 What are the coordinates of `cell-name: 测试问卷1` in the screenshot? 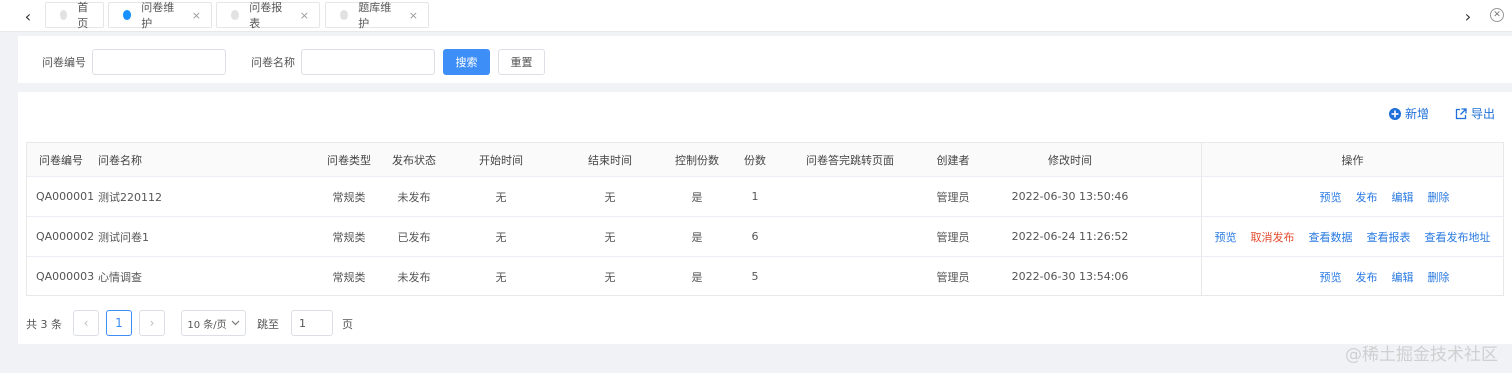 It's located at (123, 237).